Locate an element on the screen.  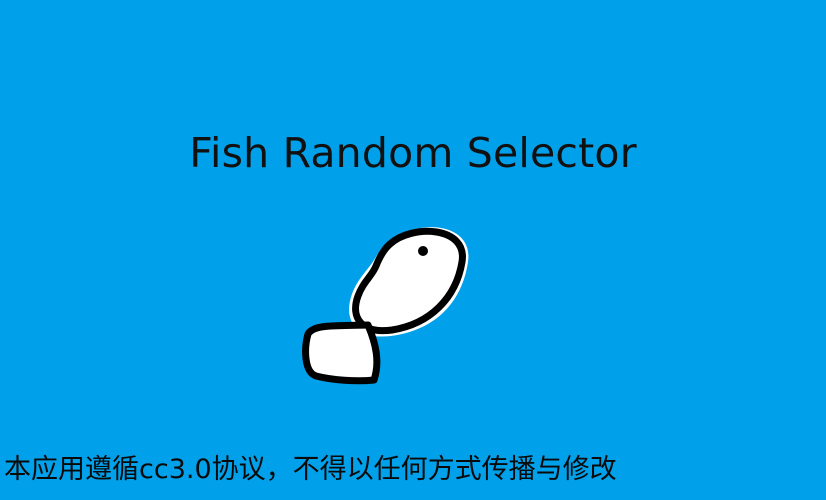
app-title: Fish Random Selector is located at coordinates (413, 153).